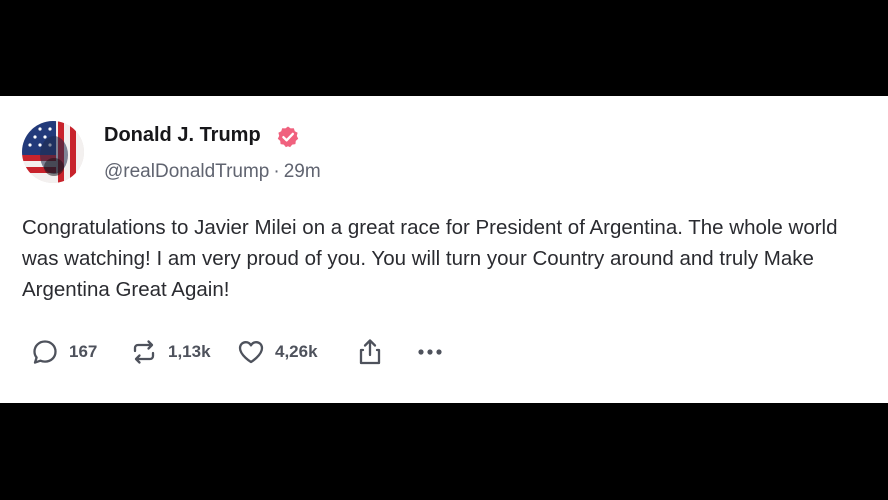 The height and width of the screenshot is (500, 888). I want to click on retruth-button: 1,13k, so click(170, 352).